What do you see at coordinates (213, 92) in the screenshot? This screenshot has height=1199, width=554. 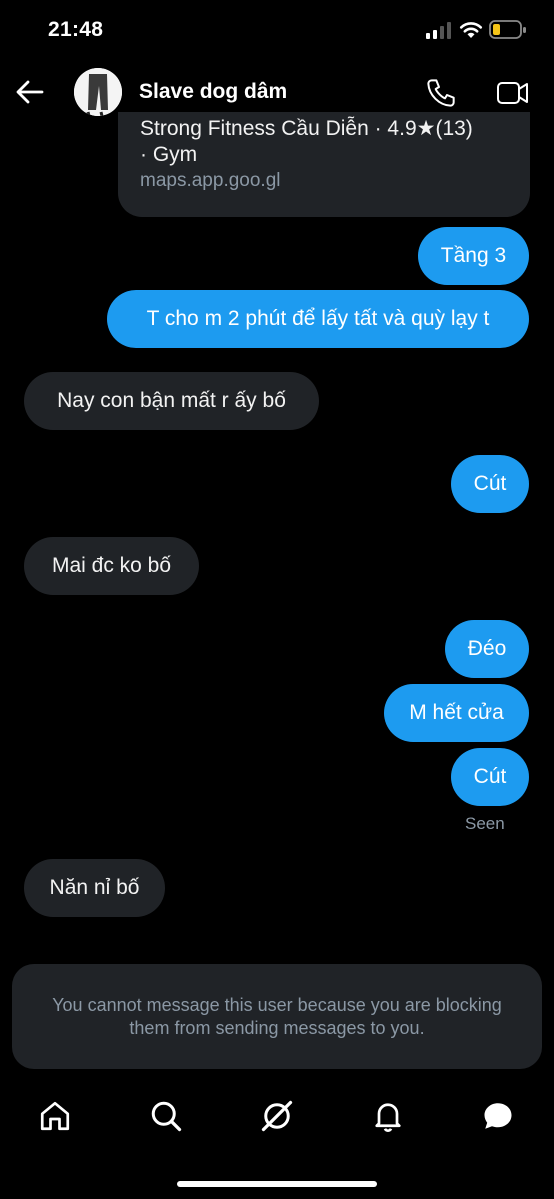 I see `conversation-title: Slave dog dâm` at bounding box center [213, 92].